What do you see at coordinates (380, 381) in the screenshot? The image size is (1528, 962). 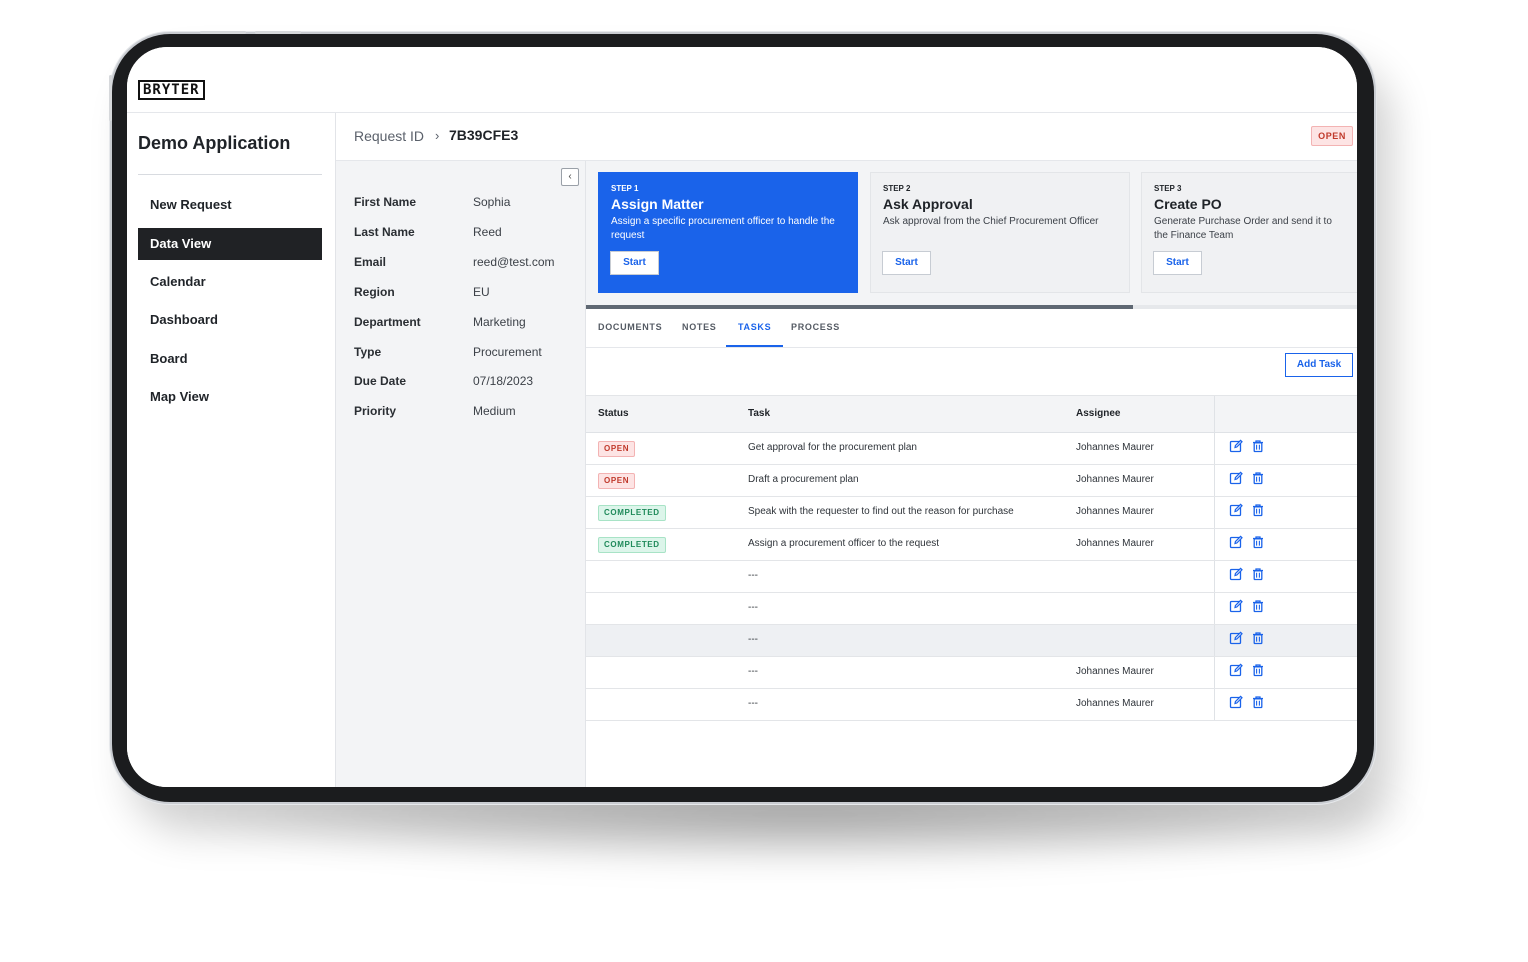 I see `detail-label: Due Date` at bounding box center [380, 381].